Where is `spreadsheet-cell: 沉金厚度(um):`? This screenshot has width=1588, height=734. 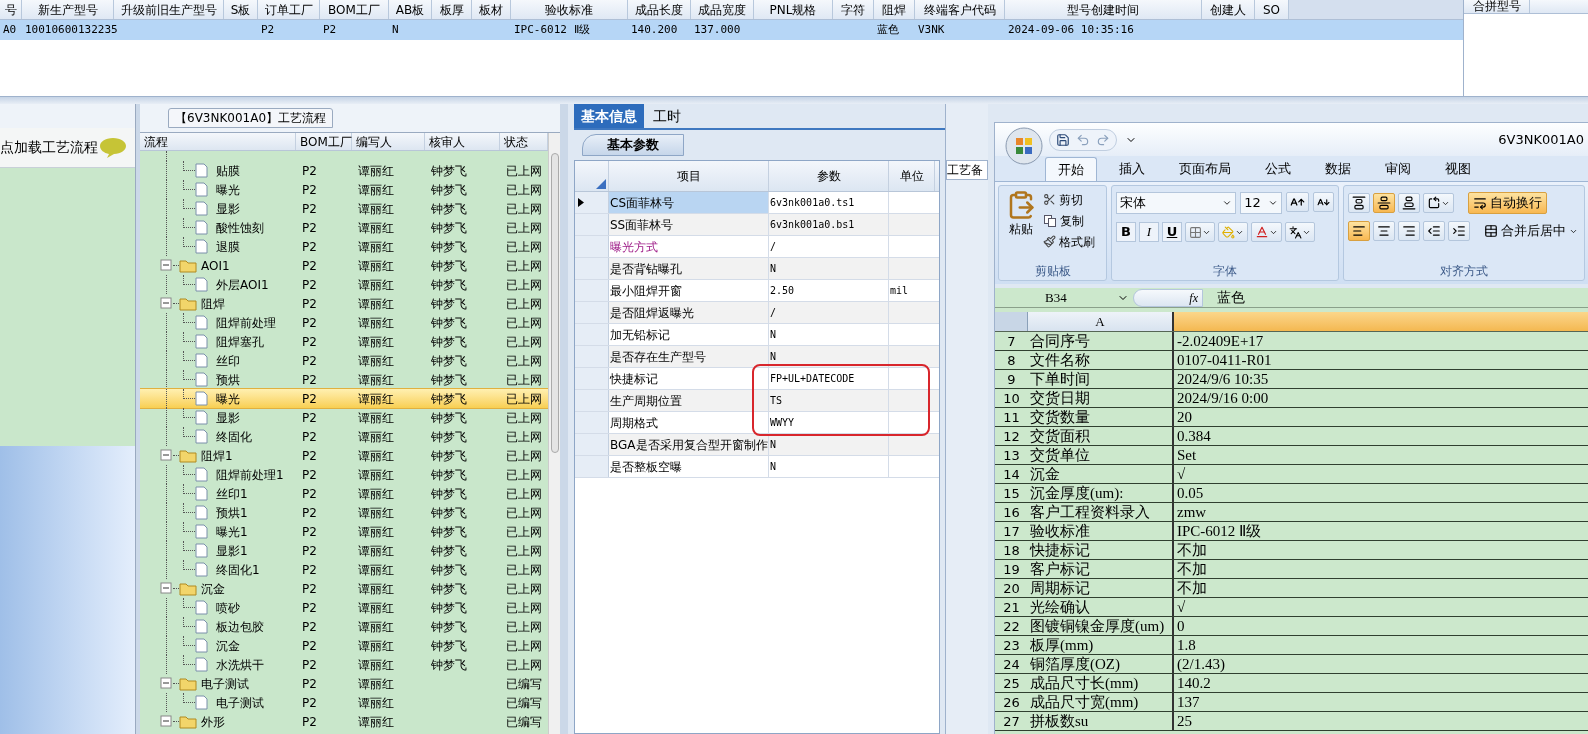
spreadsheet-cell: 沉金厚度(um): is located at coordinates (1077, 493).